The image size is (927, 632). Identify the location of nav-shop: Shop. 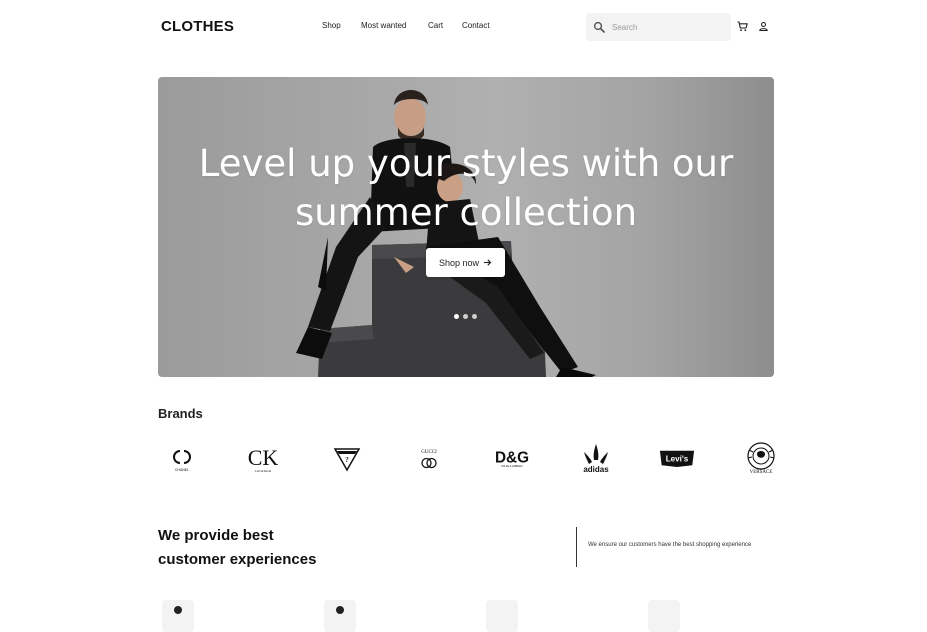
(331, 25).